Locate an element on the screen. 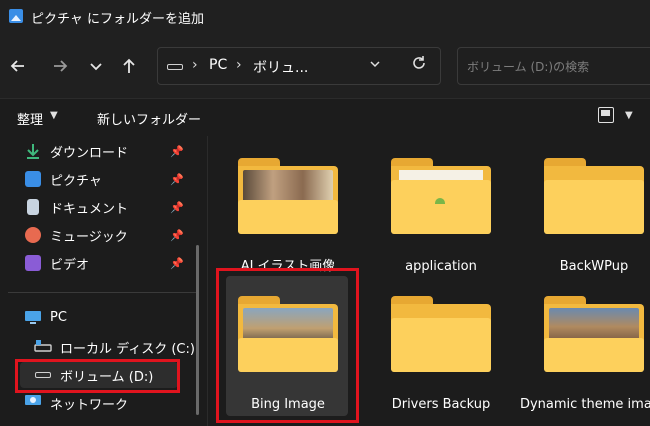 The width and height of the screenshot is (650, 426). folder-tile: AI イラスト画像 is located at coordinates (288, 213).